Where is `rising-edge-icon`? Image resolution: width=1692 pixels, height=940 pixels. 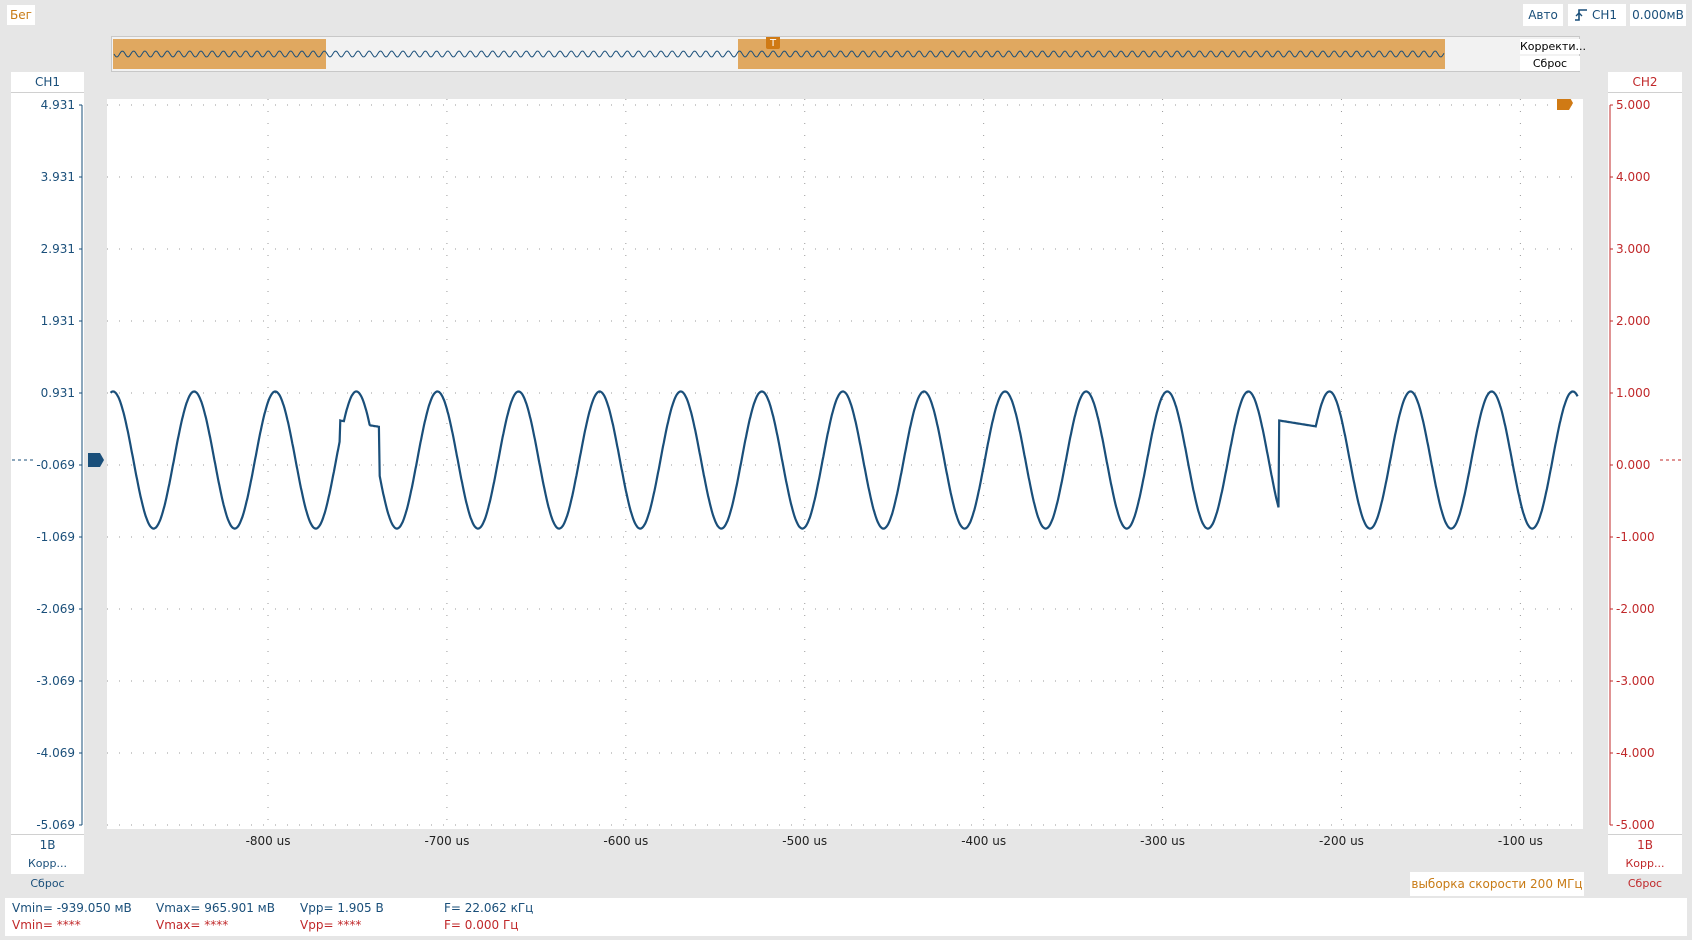
rising-edge-icon is located at coordinates (1581, 15).